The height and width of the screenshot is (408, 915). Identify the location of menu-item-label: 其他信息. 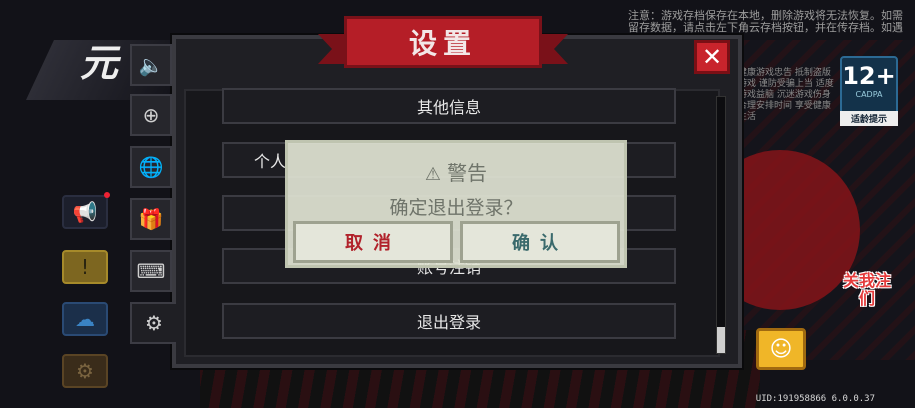
(448, 107).